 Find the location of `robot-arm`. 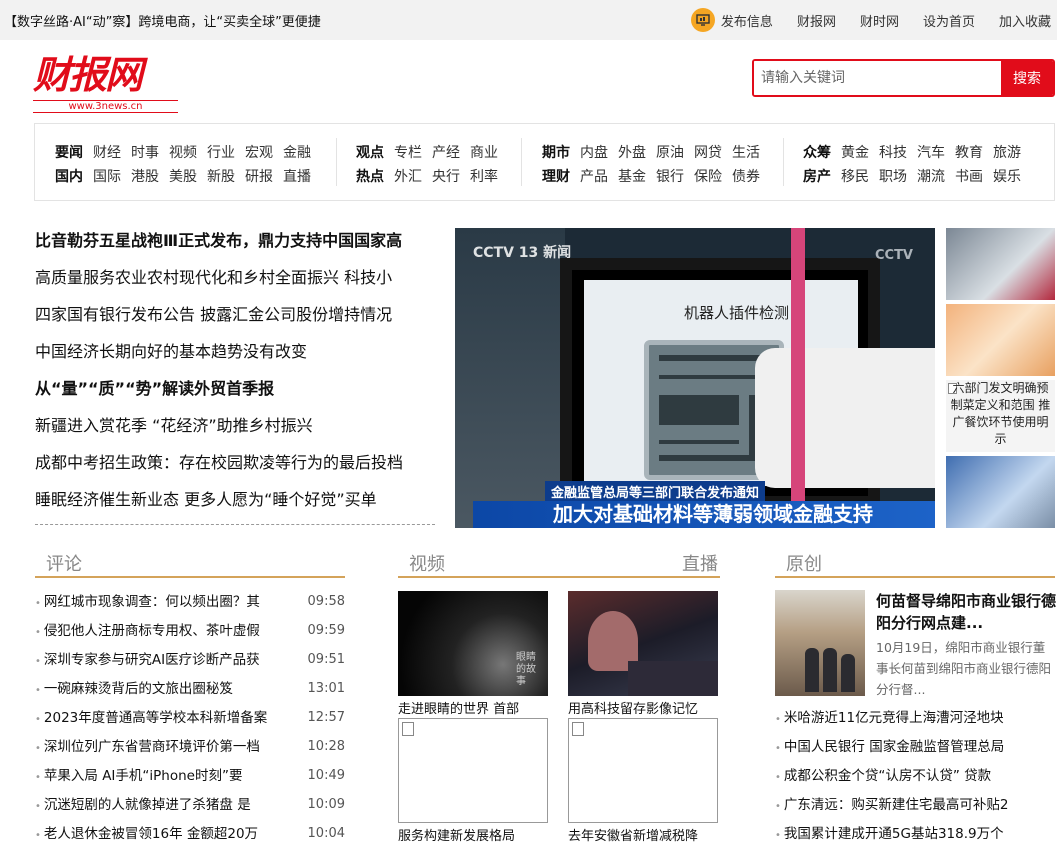

robot-arm is located at coordinates (845, 418).